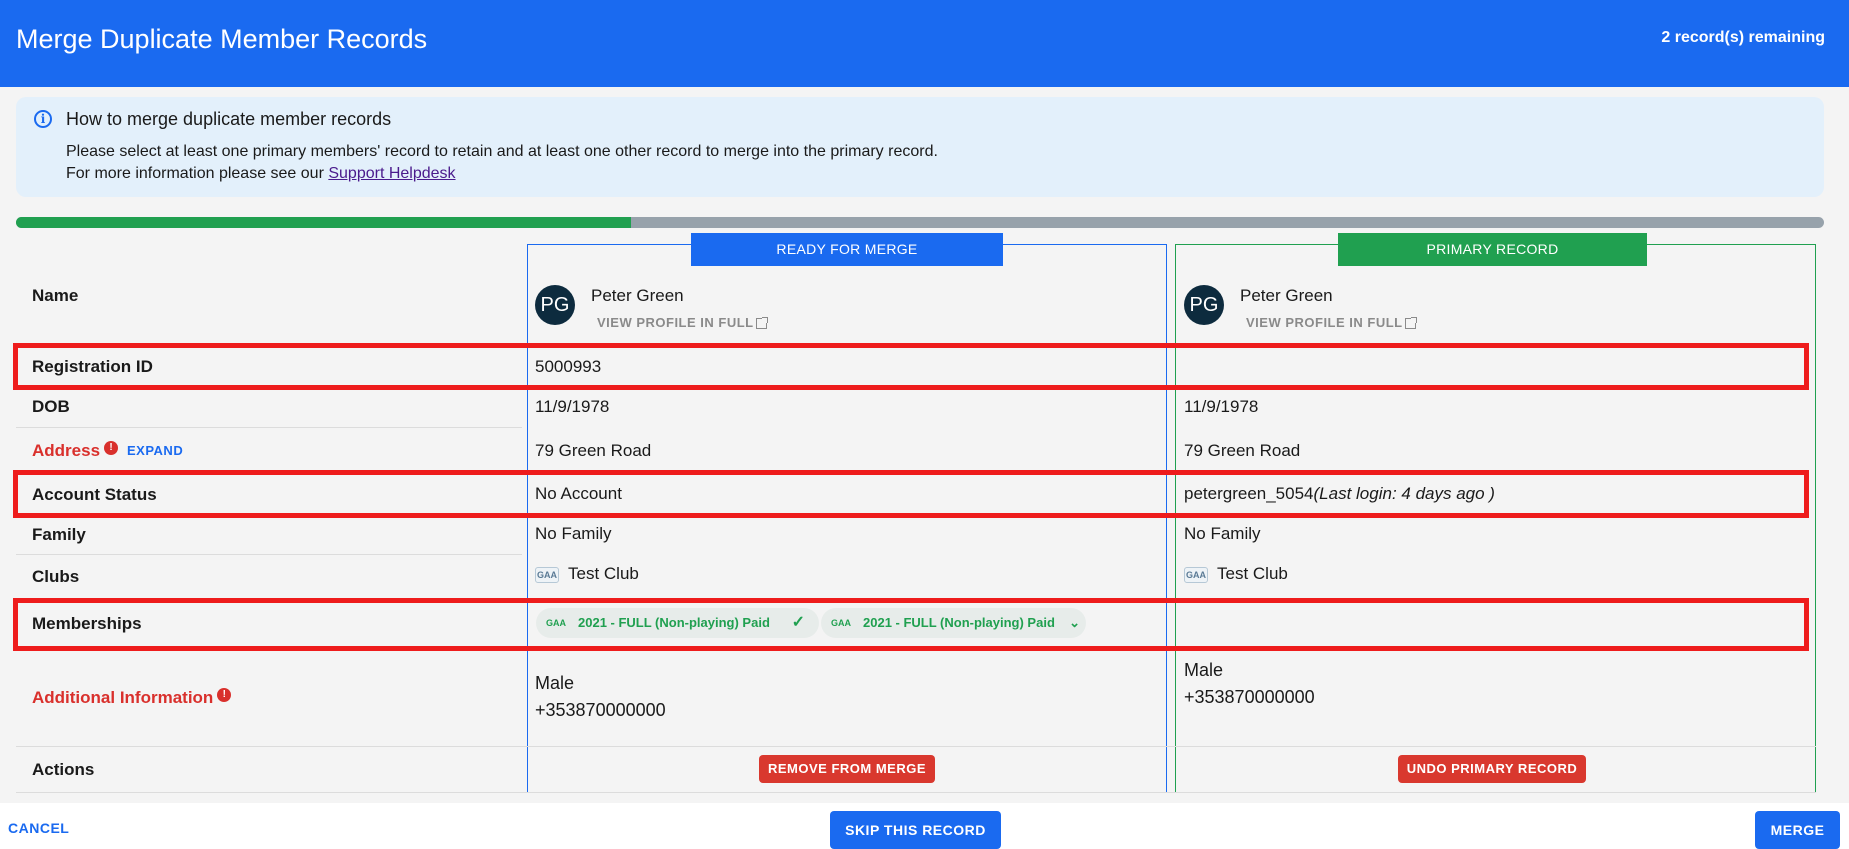 The width and height of the screenshot is (1849, 849). I want to click on primary-member-name: Peter Green, so click(1286, 295).